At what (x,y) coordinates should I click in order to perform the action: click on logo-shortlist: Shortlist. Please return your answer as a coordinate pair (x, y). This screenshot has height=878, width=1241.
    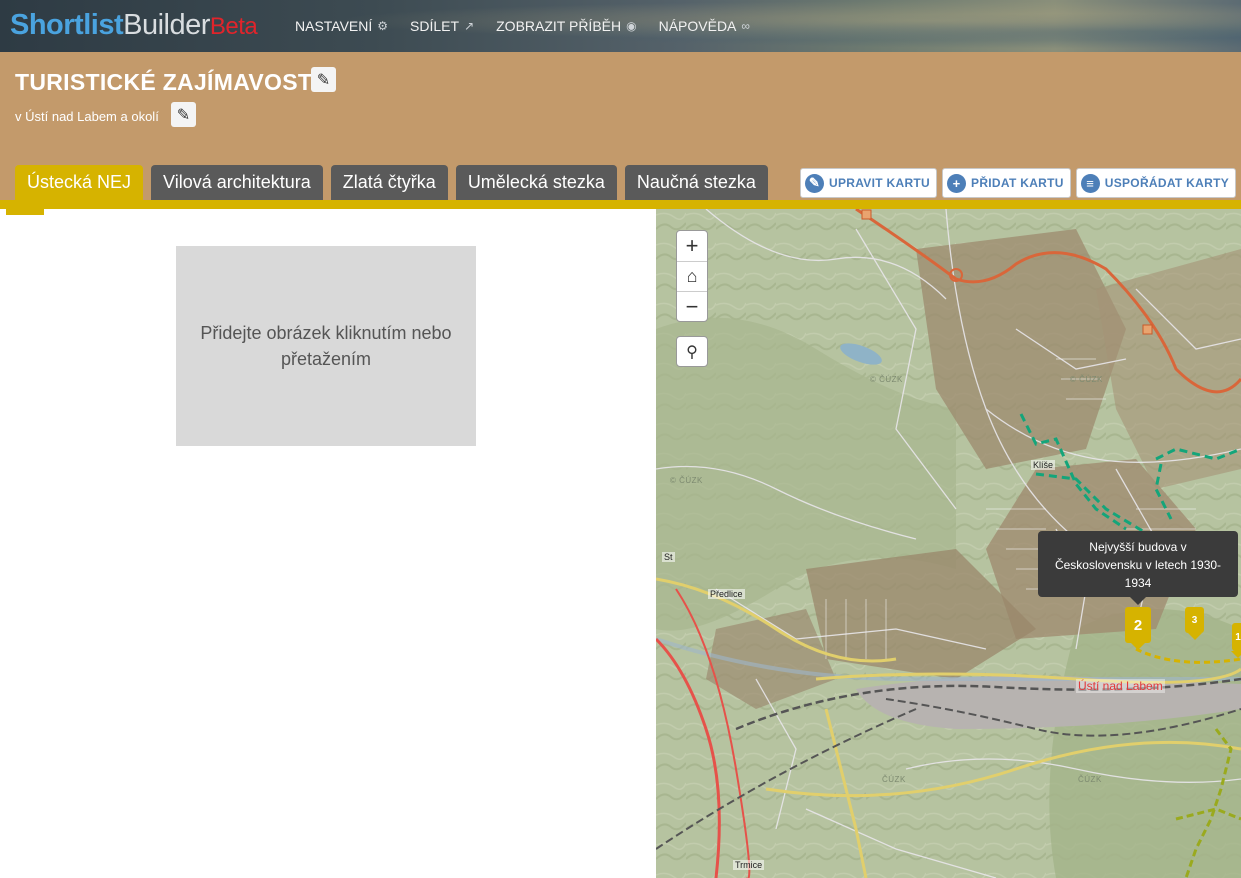
    Looking at the image, I should click on (67, 25).